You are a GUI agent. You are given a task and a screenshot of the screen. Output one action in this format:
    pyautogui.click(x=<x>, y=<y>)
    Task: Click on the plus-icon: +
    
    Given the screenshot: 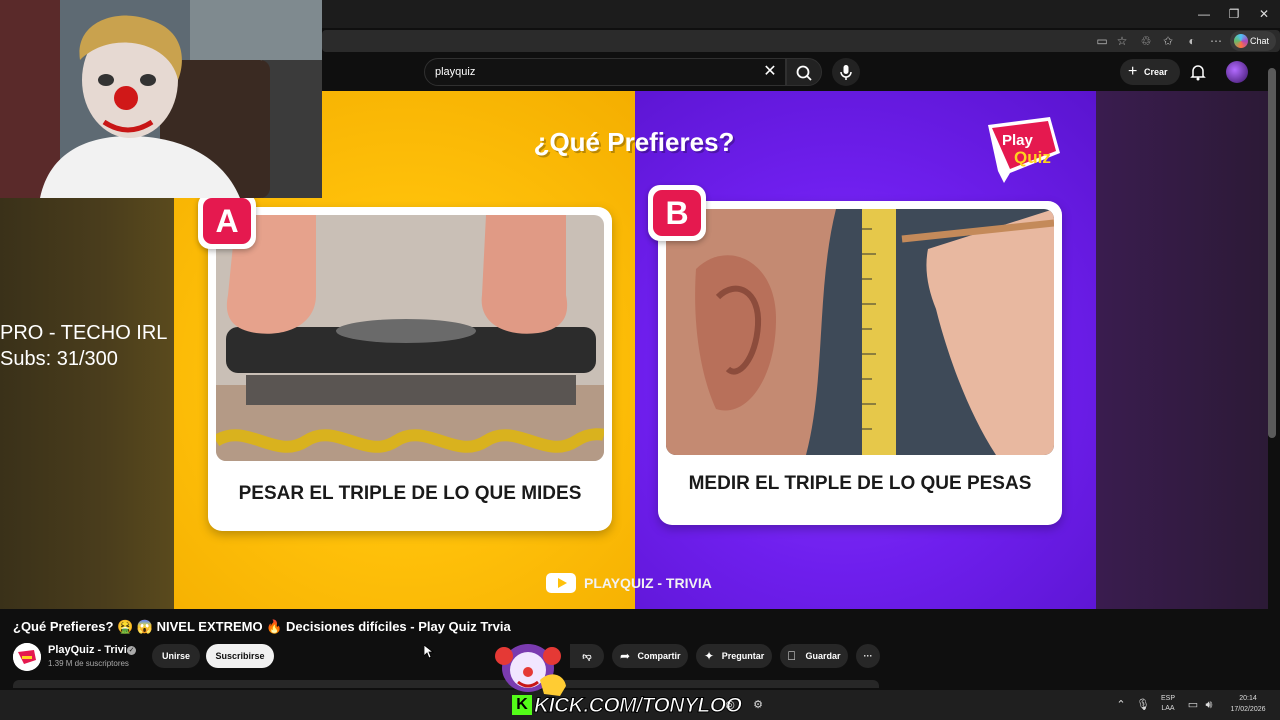 What is the action you would take?
    pyautogui.click(x=1133, y=71)
    